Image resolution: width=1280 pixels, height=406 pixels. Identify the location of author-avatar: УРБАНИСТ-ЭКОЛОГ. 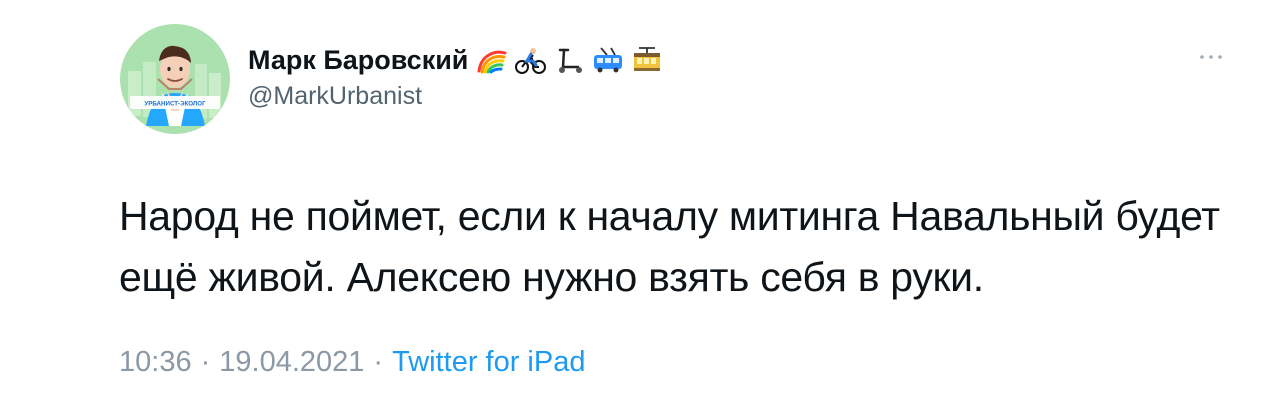
(175, 79).